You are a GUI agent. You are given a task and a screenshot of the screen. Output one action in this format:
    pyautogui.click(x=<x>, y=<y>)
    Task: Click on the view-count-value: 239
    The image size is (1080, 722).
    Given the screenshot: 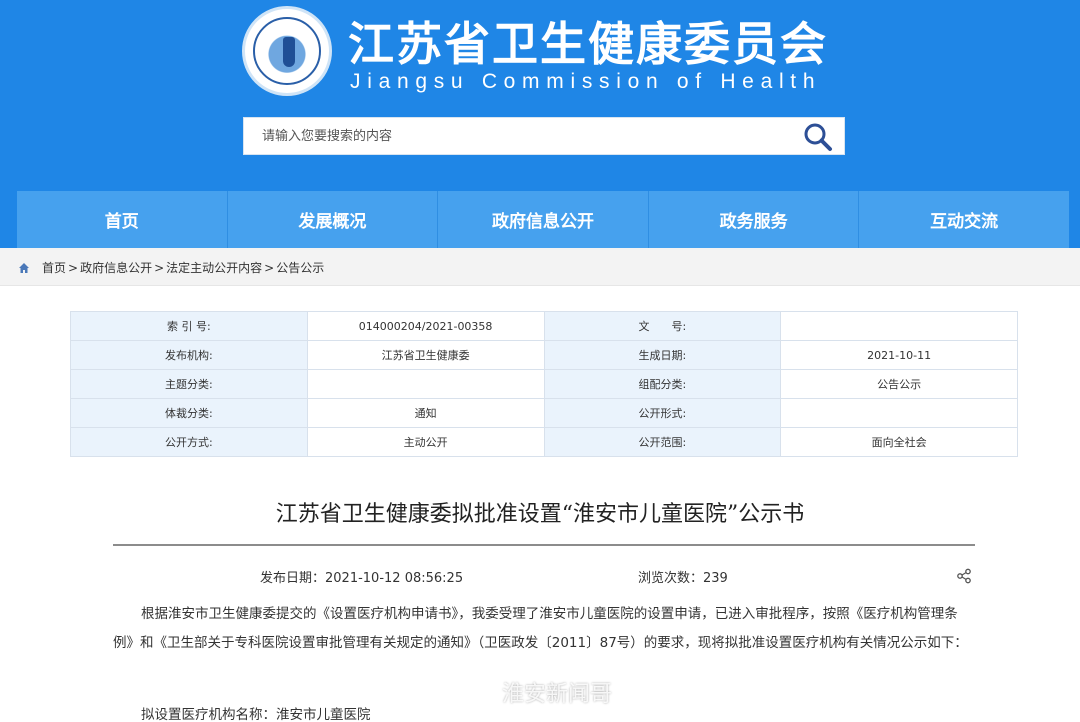 What is the action you would take?
    pyautogui.click(x=715, y=578)
    